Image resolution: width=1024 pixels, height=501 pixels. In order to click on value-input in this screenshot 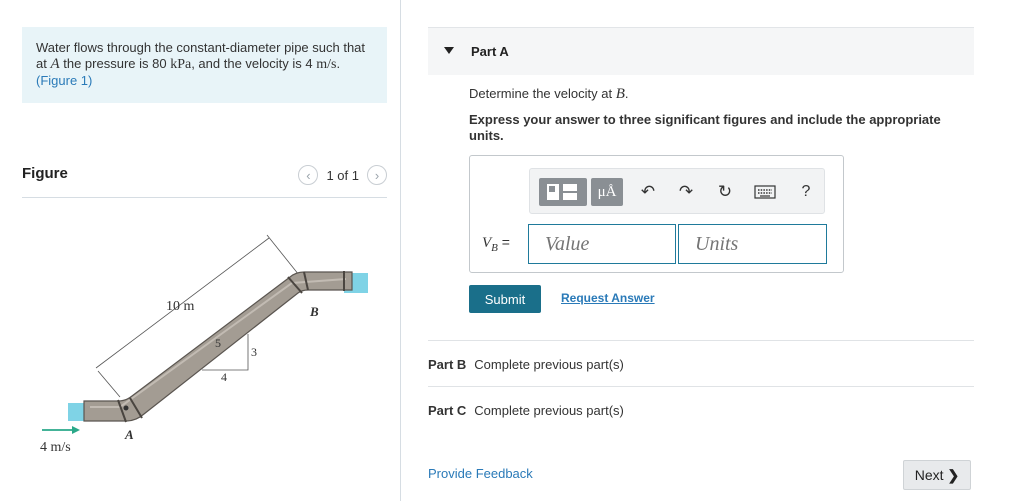, I will do `click(602, 244)`.